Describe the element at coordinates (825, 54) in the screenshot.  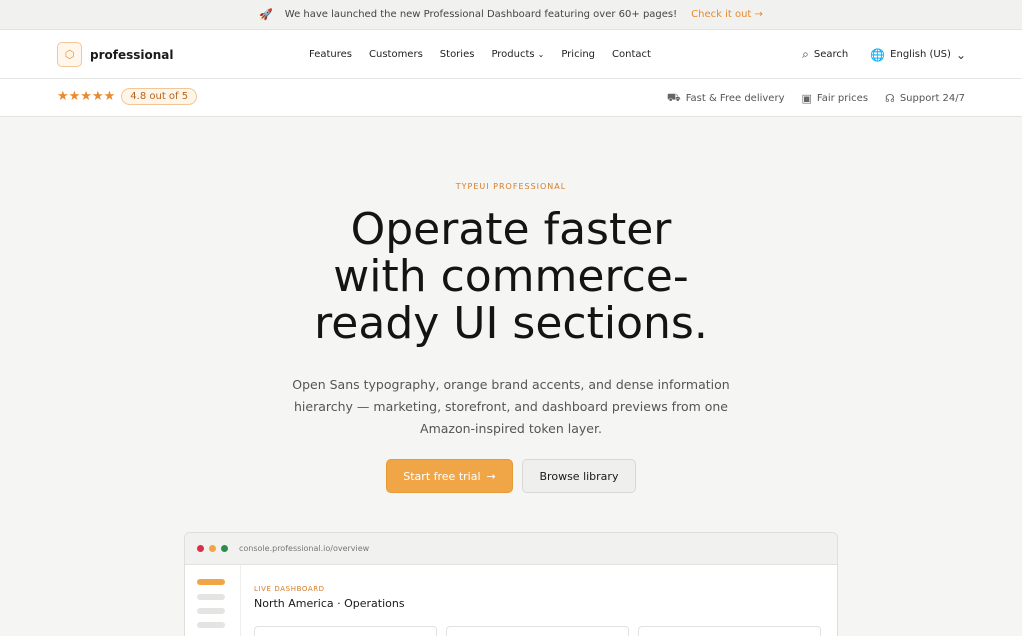
I see `search-button: ⌕ Search` at that location.